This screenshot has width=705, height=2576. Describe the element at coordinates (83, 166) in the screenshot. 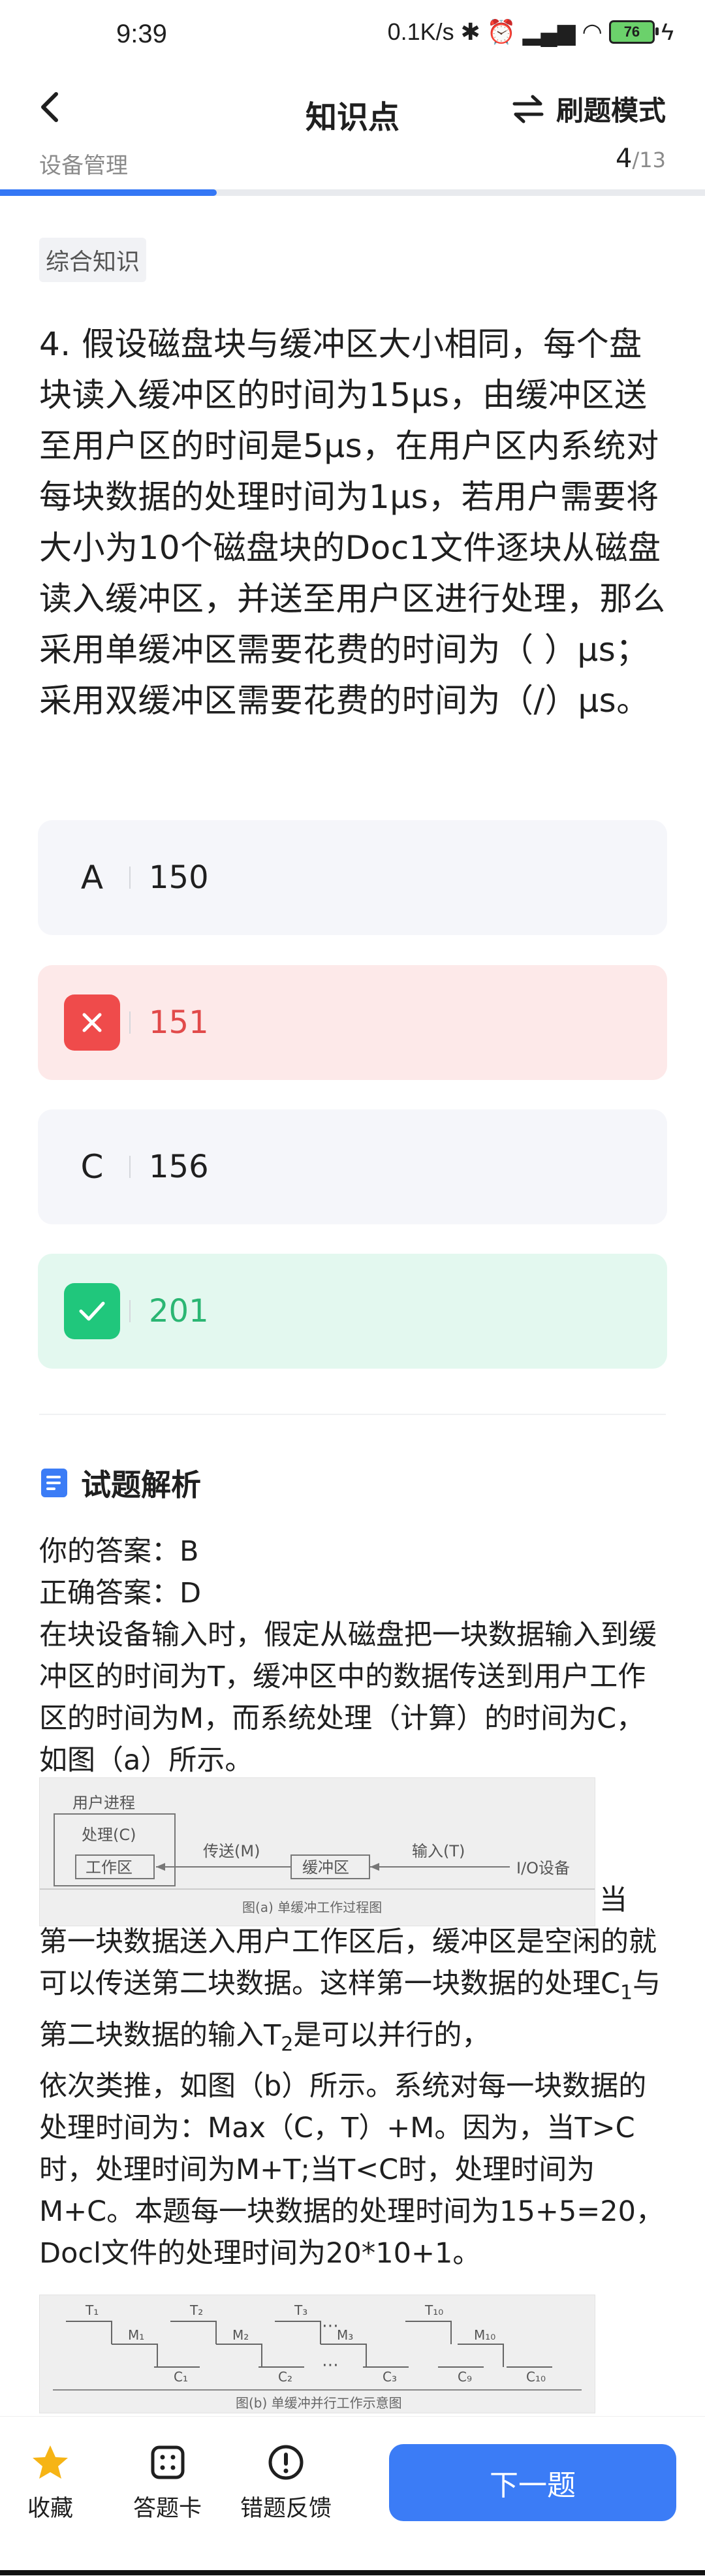

I see `breadcrumb: 设备管理` at that location.